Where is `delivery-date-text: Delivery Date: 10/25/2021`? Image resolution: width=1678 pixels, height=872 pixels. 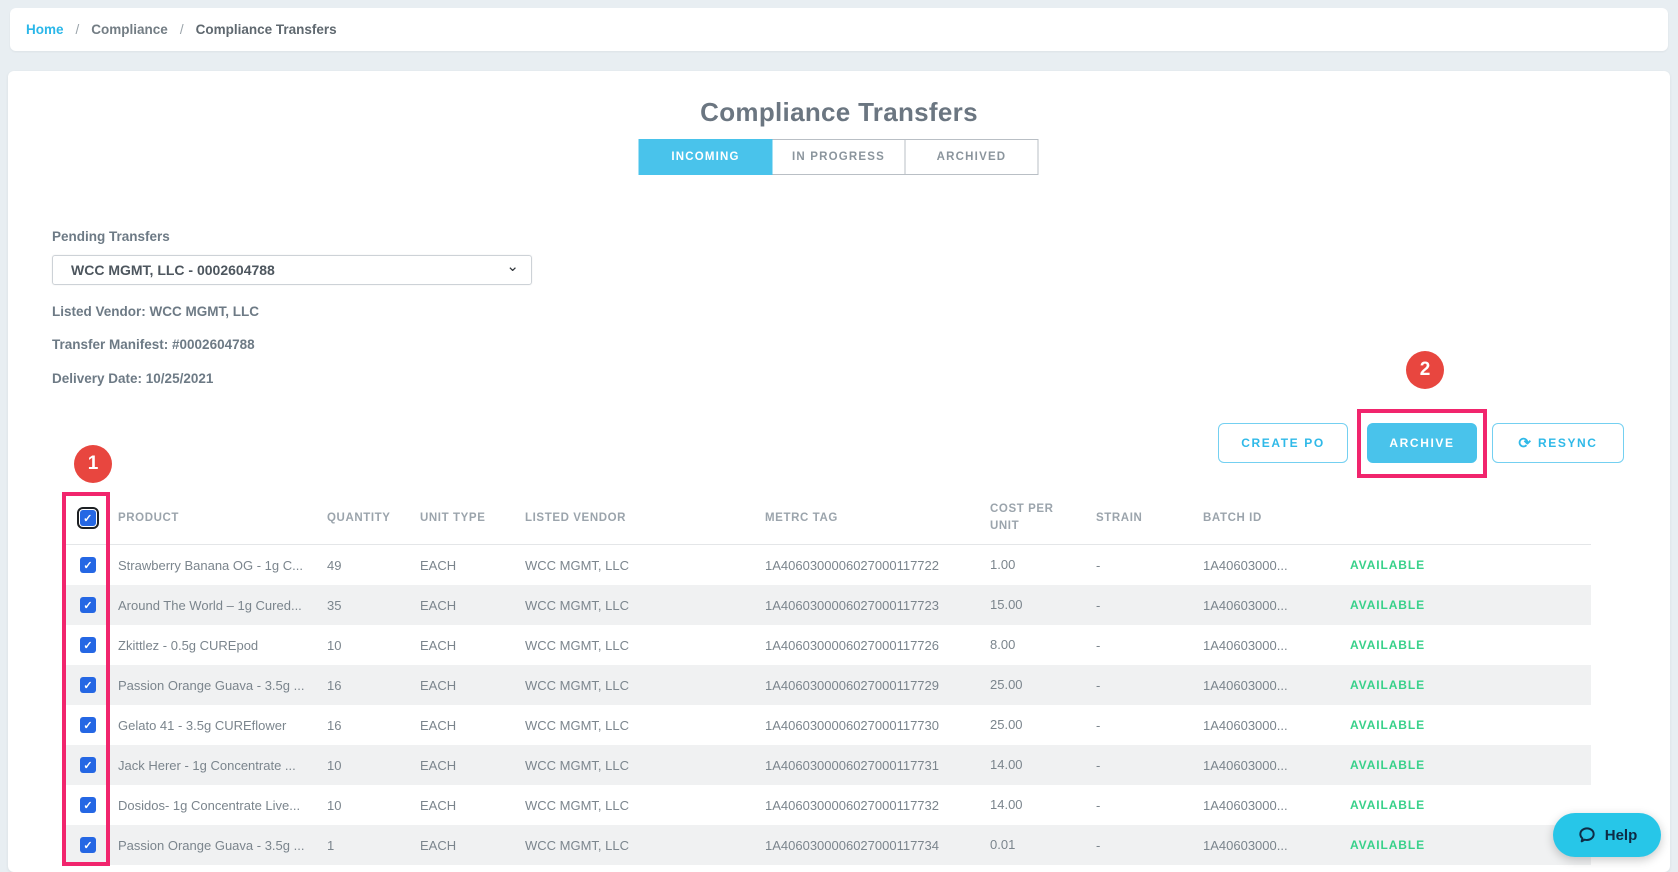
delivery-date-text: Delivery Date: 10/25/2021 is located at coordinates (133, 378).